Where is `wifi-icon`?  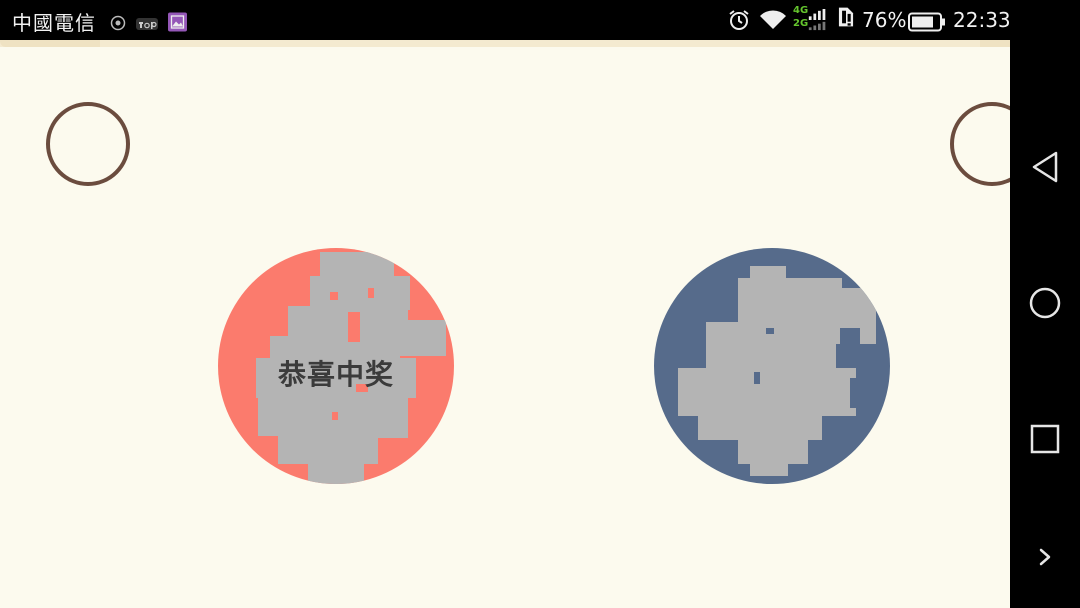
wifi-icon is located at coordinates (773, 19).